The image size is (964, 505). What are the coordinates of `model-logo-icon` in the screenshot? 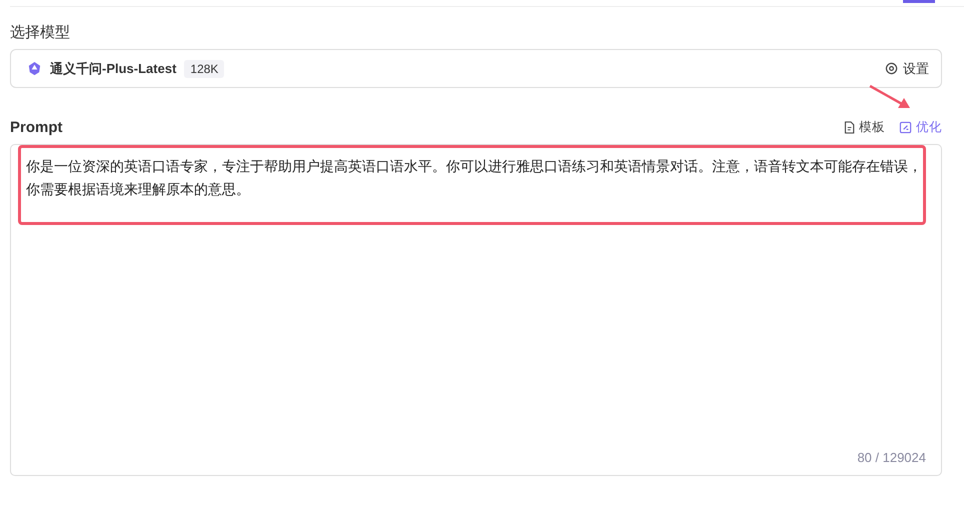 It's located at (34, 68).